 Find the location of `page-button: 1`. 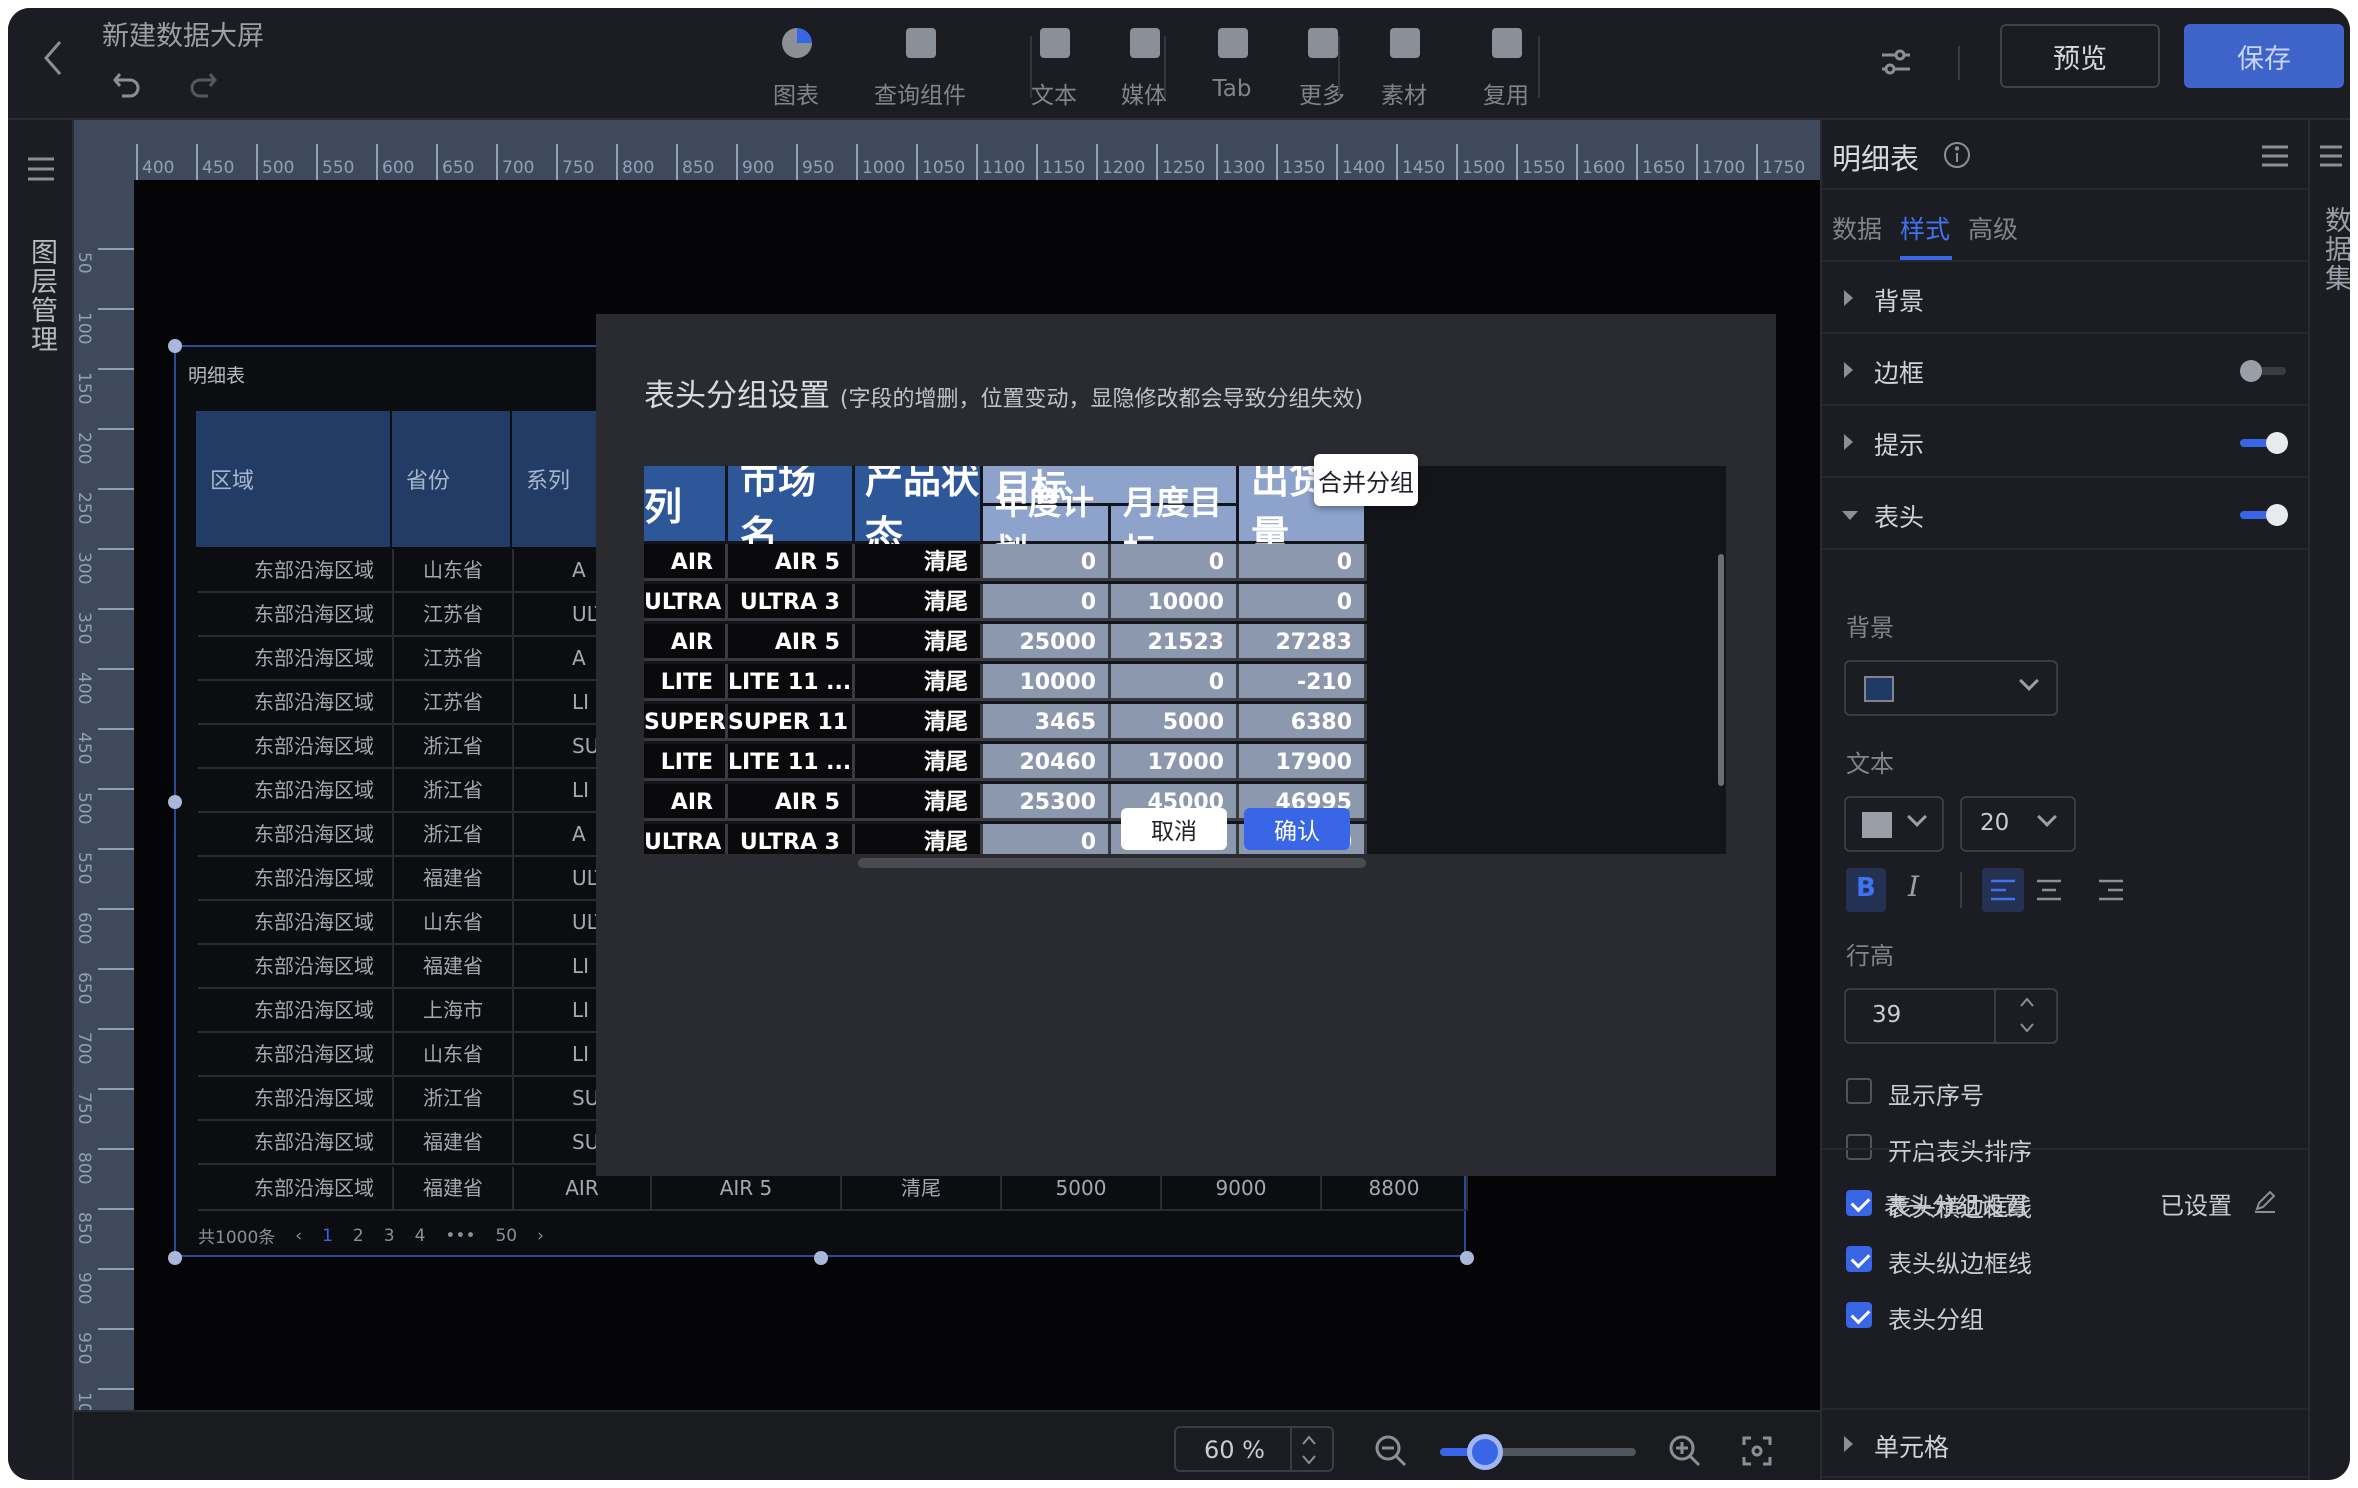

page-button: 1 is located at coordinates (327, 1236).